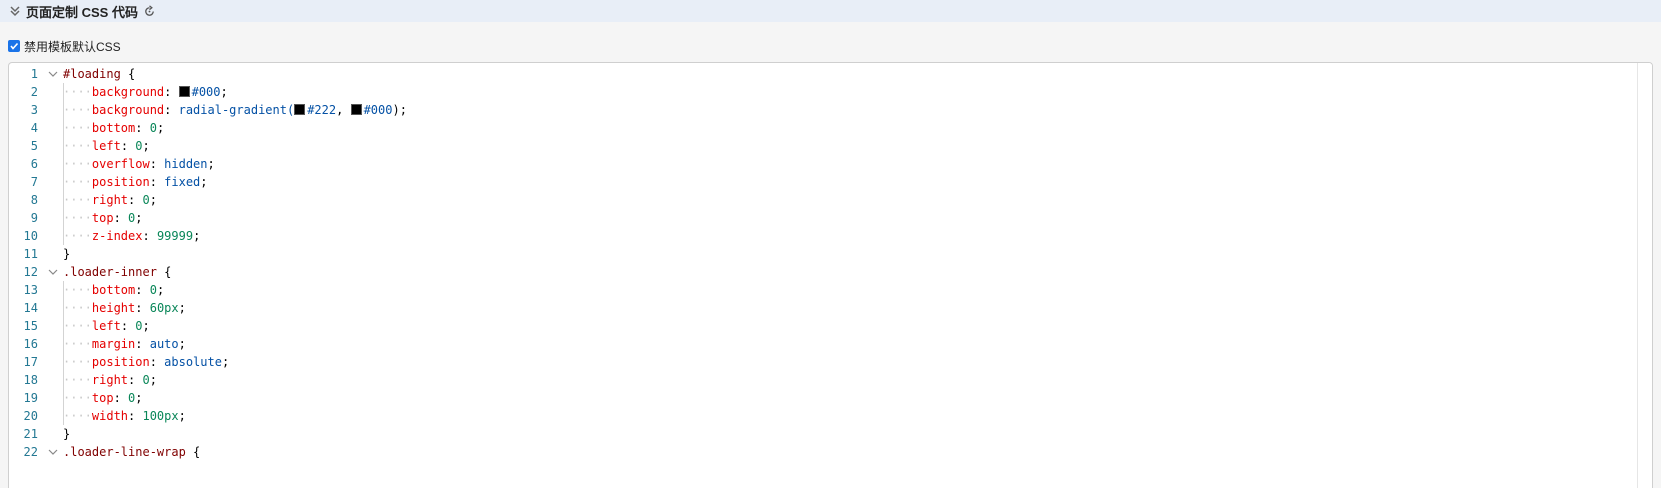 Image resolution: width=1661 pixels, height=488 pixels. I want to click on code-token: bottom, so click(113, 128).